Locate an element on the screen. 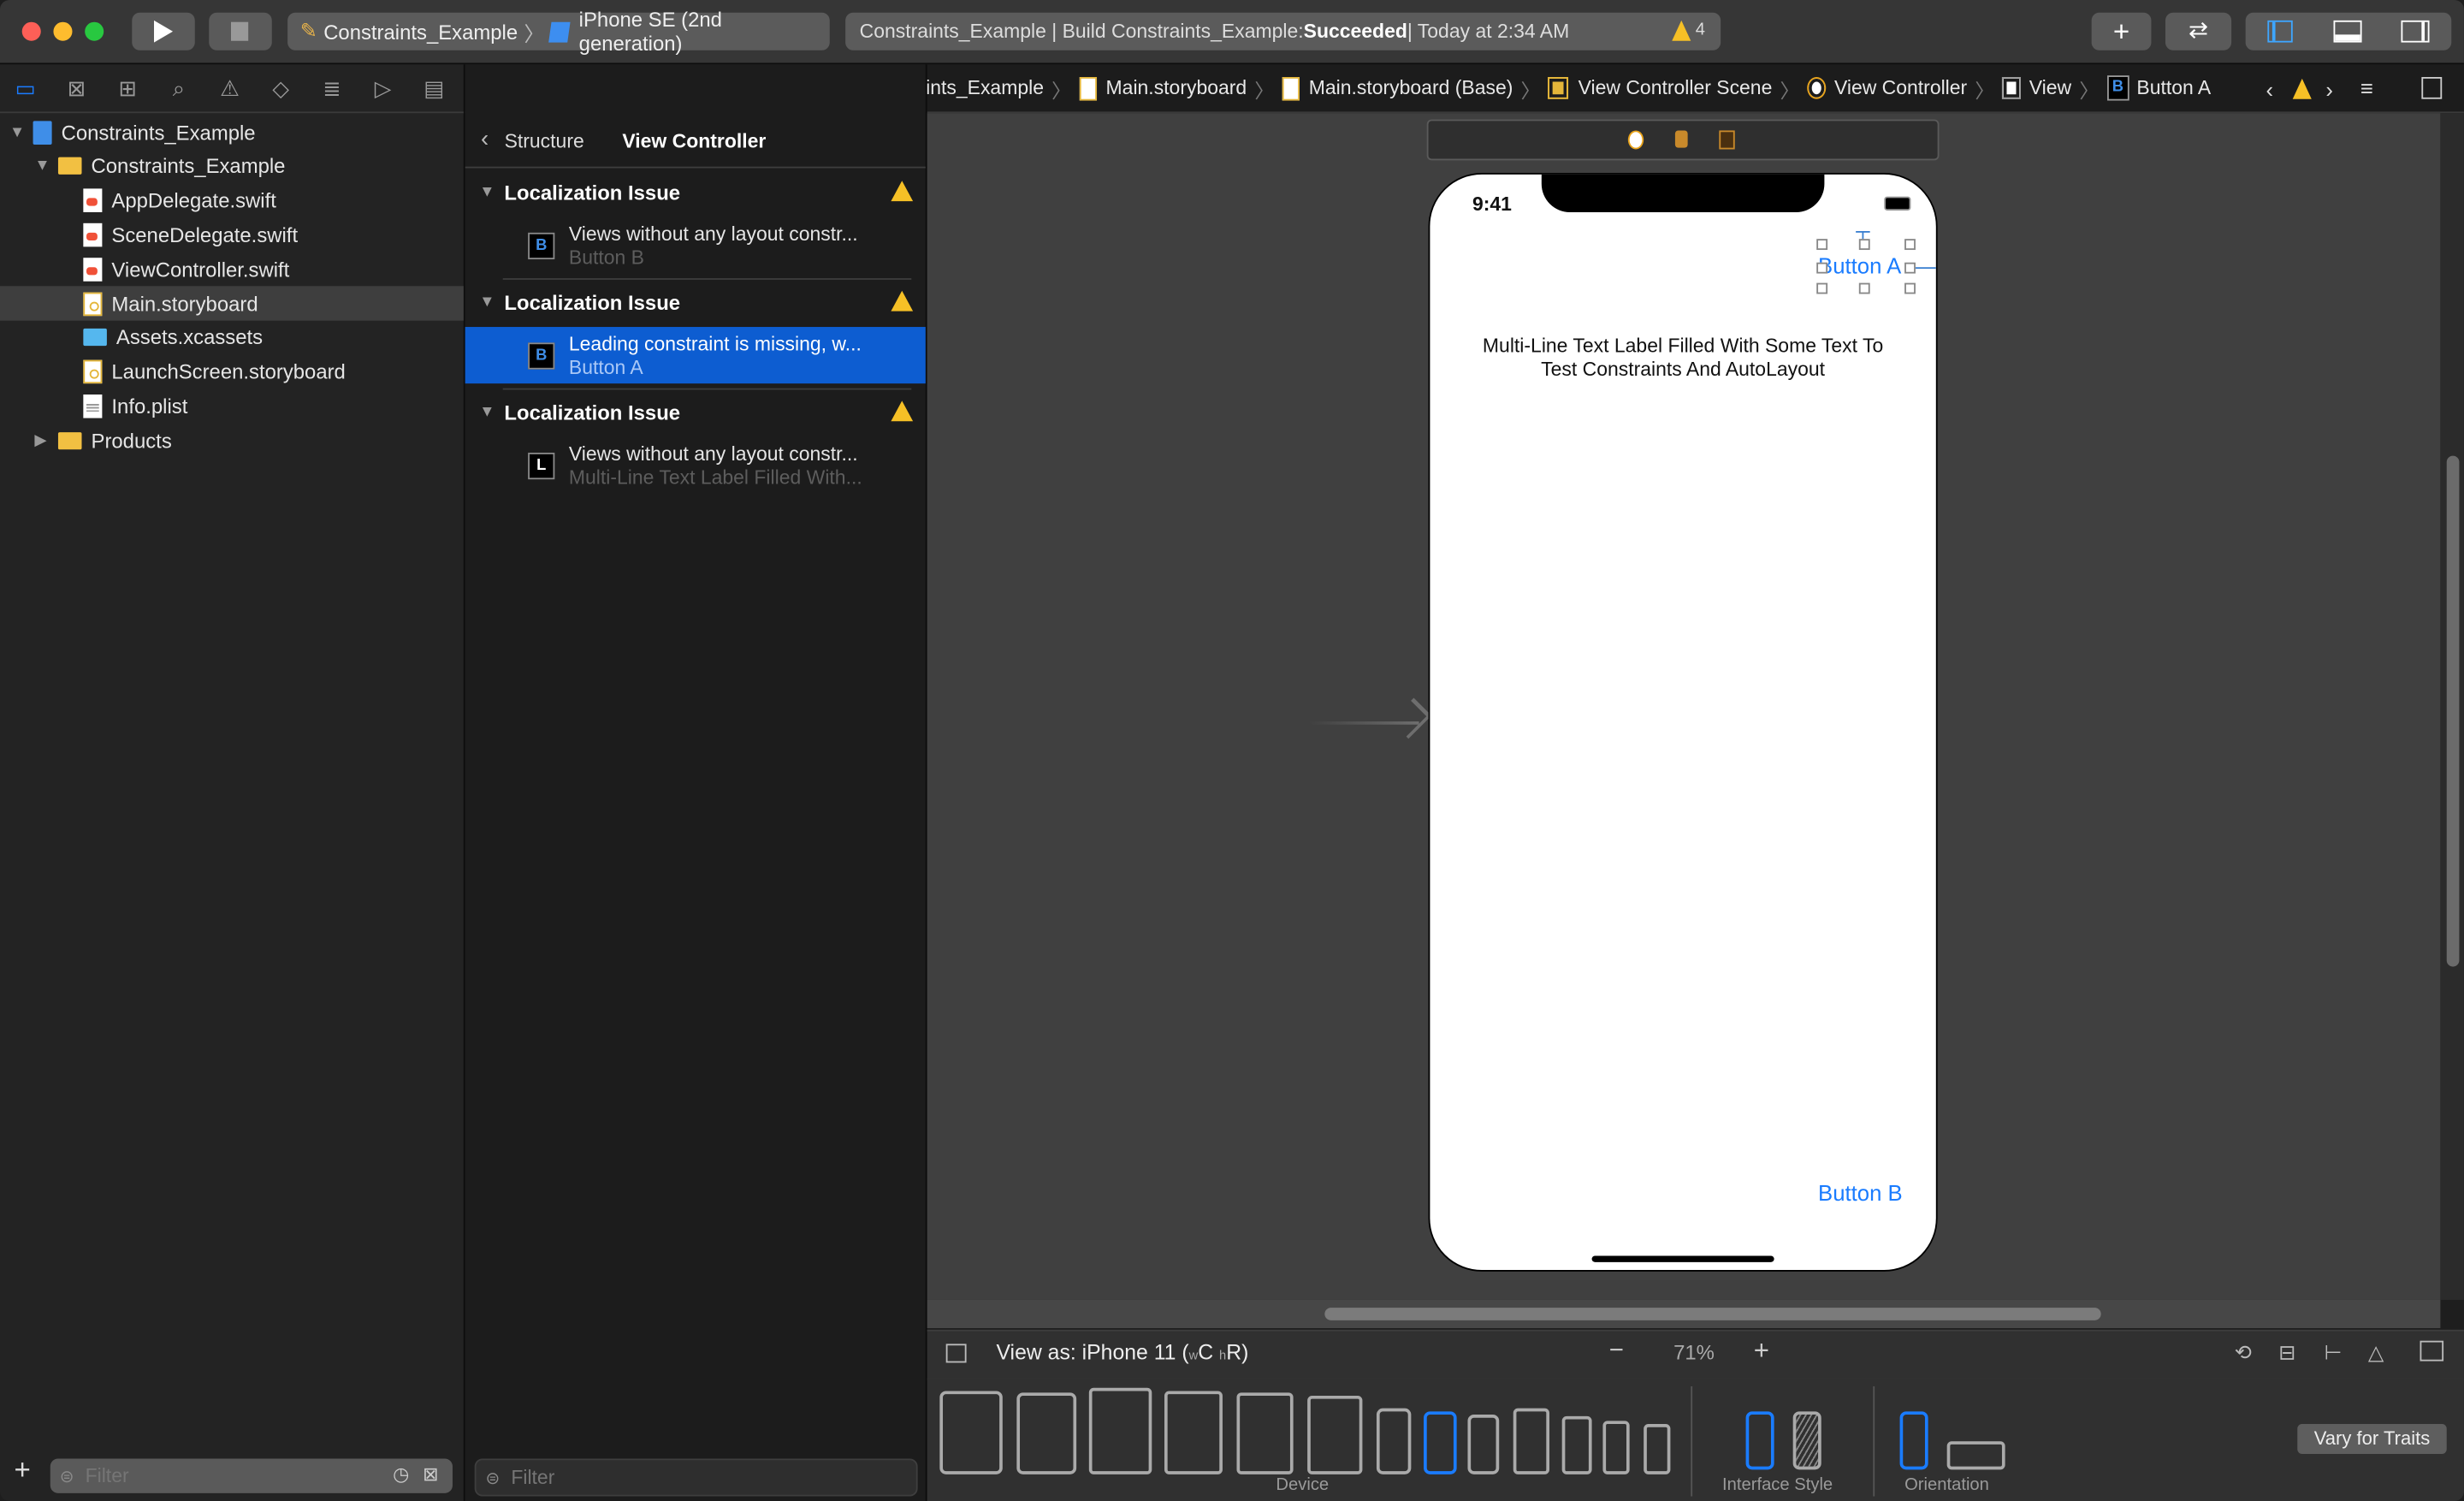  tree-item: Main.storyboard is located at coordinates (232, 303).